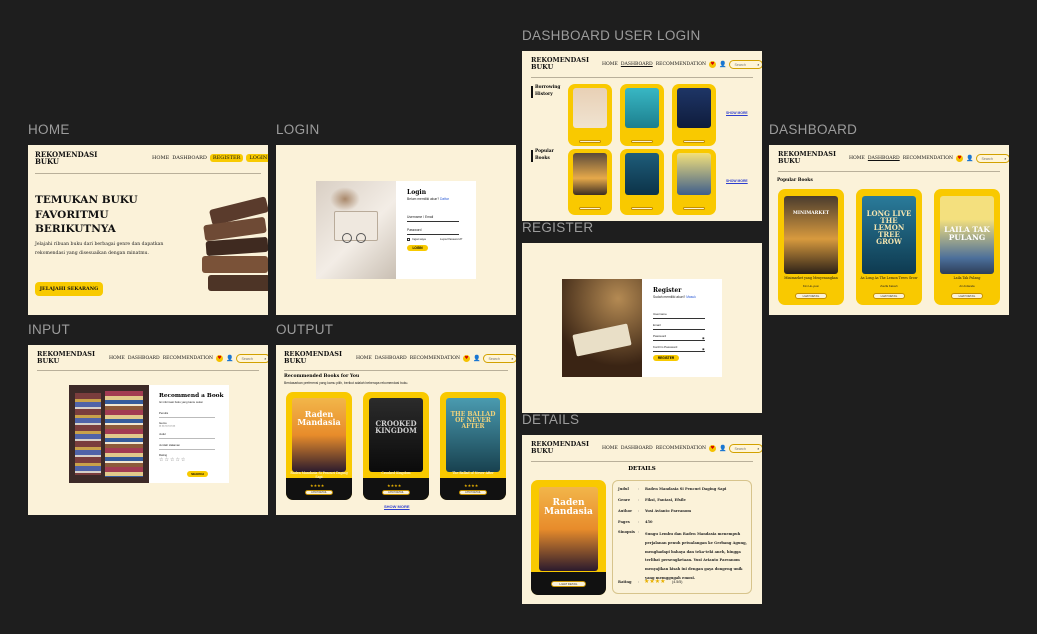  I want to click on remember-checkbox, so click(408, 239).